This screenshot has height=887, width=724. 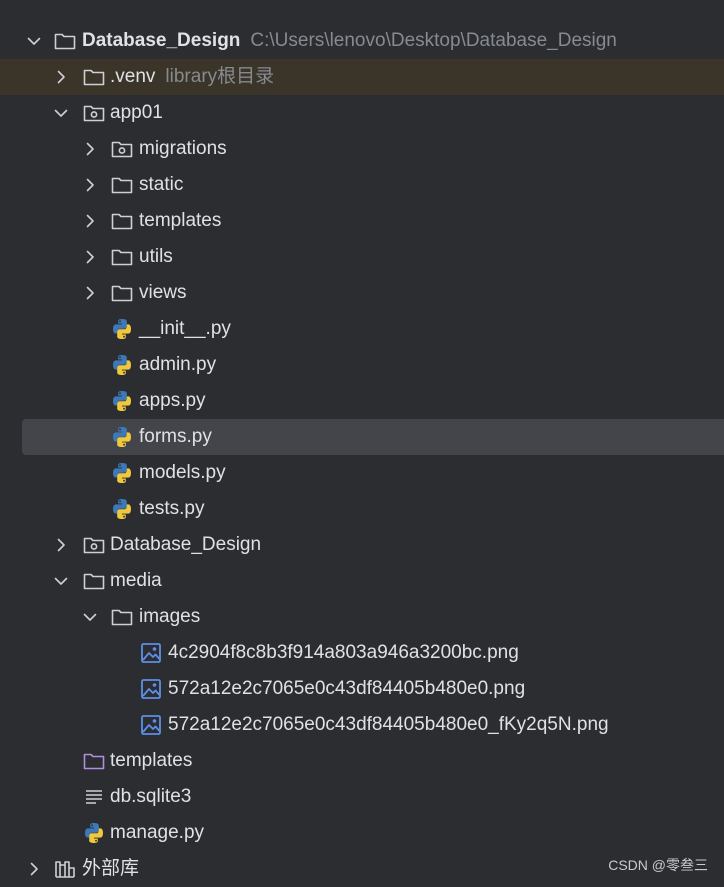 I want to click on tree-node-app01: app01, so click(x=362, y=113).